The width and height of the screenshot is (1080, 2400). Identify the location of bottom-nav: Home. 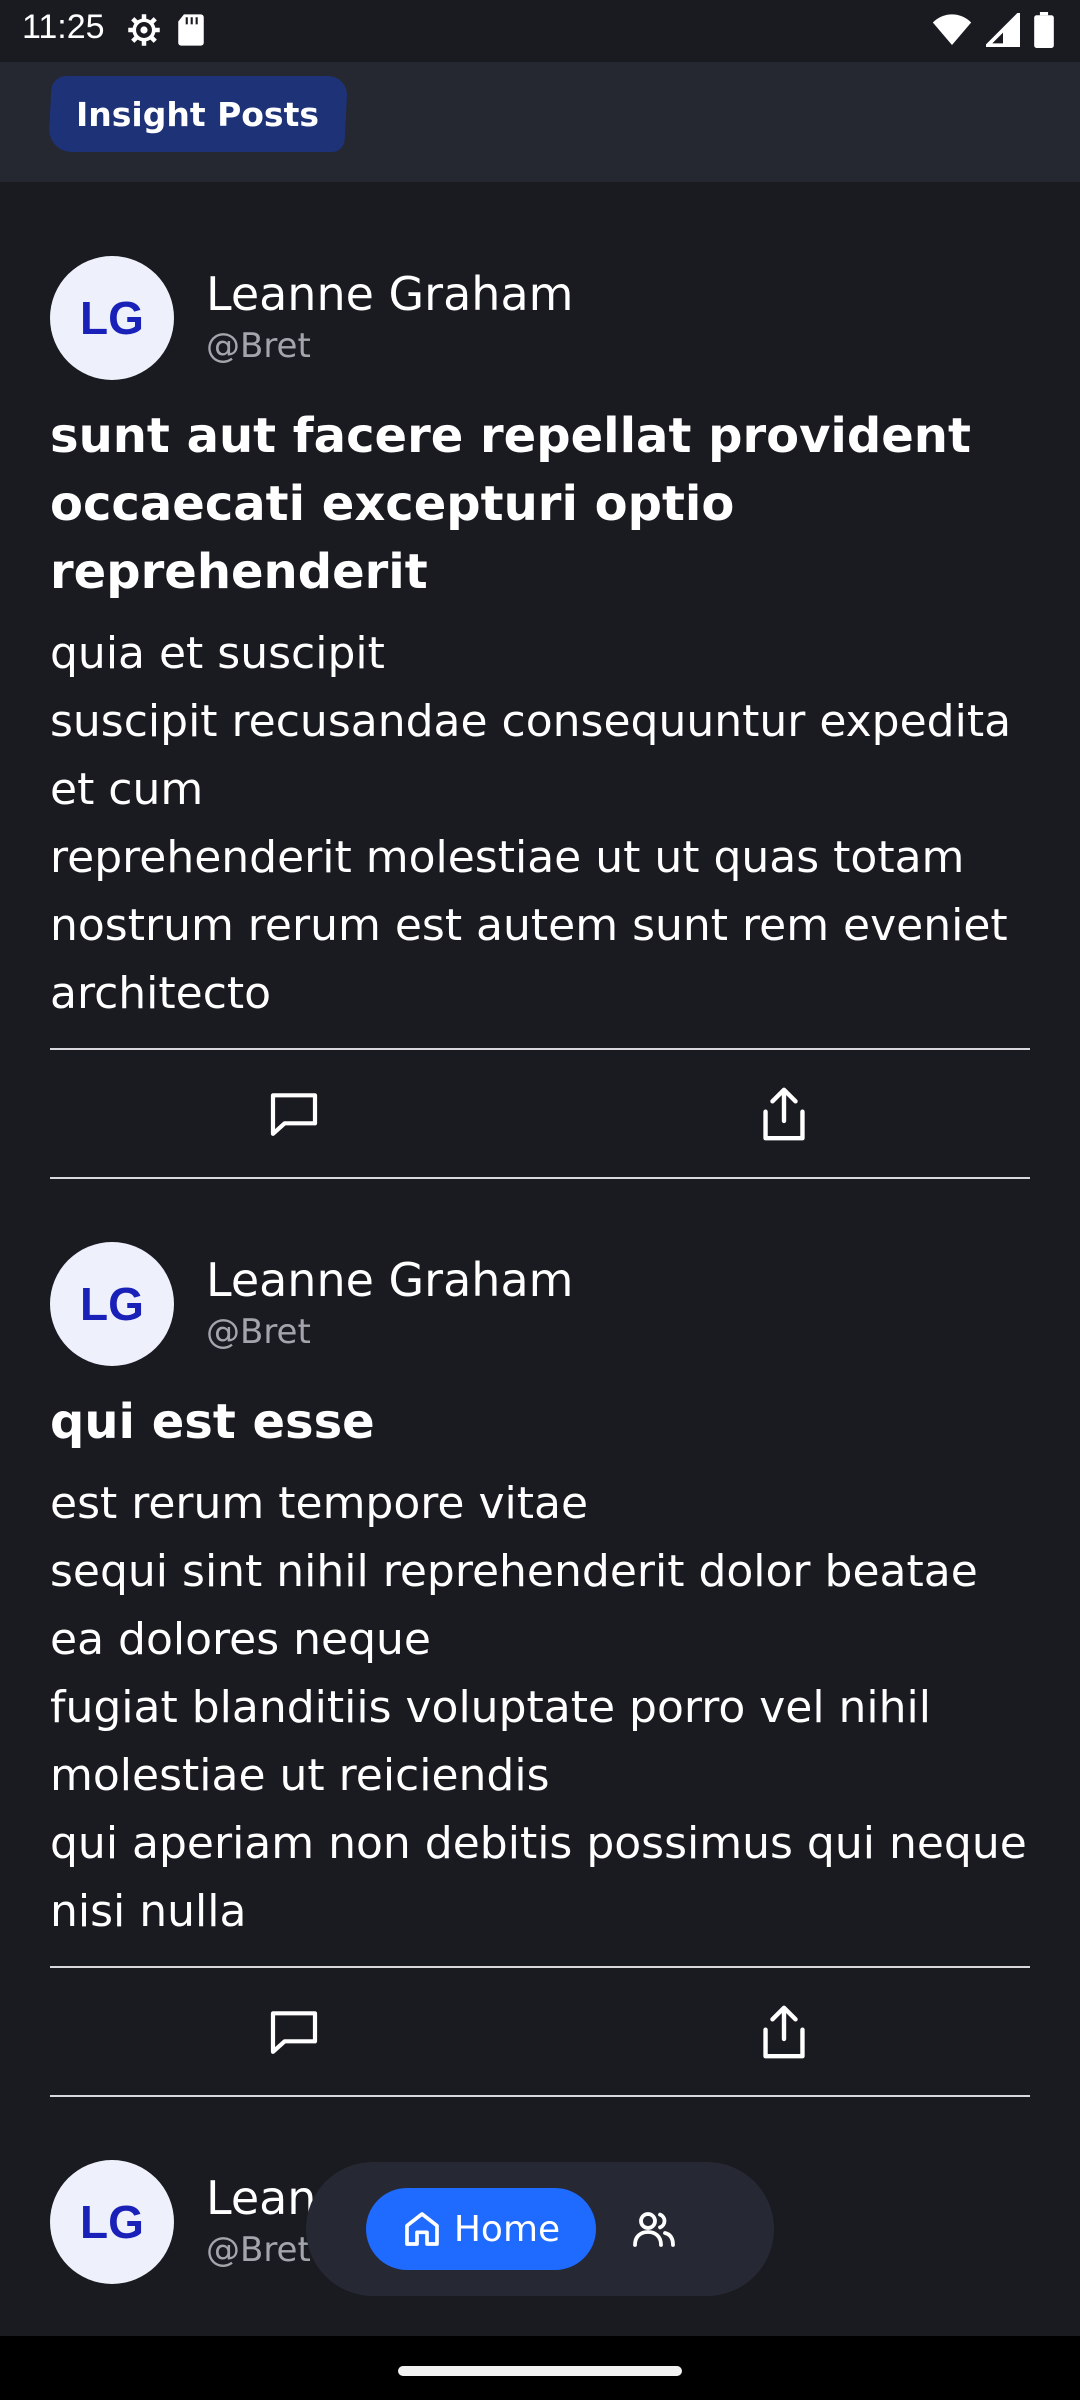
(540, 2229).